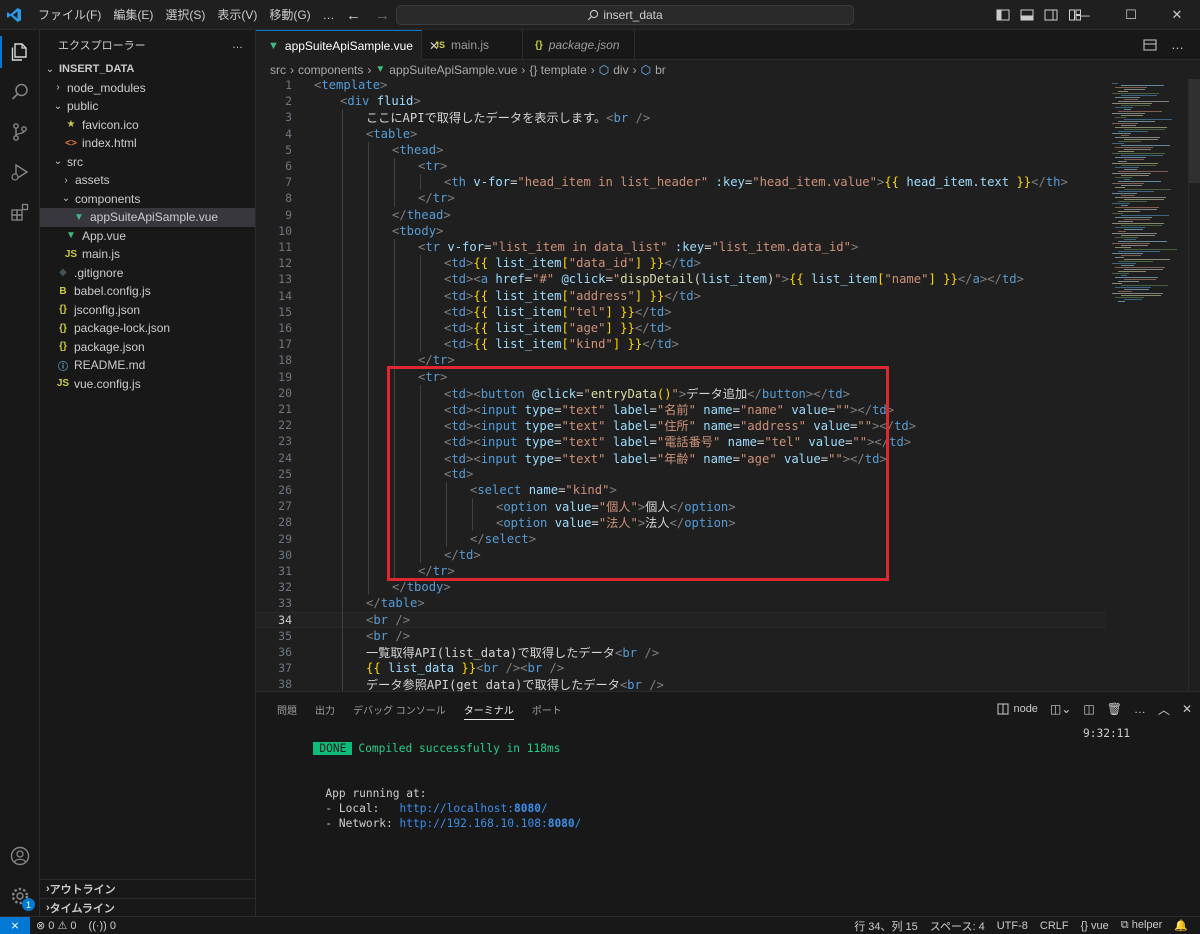  What do you see at coordinates (347, 45) in the screenshot?
I see `tab-appsuiteapisample-vue: ▼ appSuiteApiSample.vue ✕` at bounding box center [347, 45].